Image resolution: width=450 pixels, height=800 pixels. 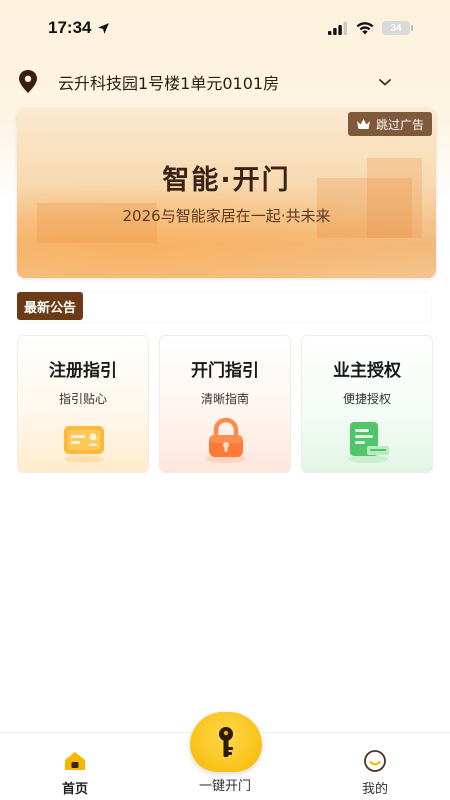 I want to click on lock-icon, so click(x=226, y=440).